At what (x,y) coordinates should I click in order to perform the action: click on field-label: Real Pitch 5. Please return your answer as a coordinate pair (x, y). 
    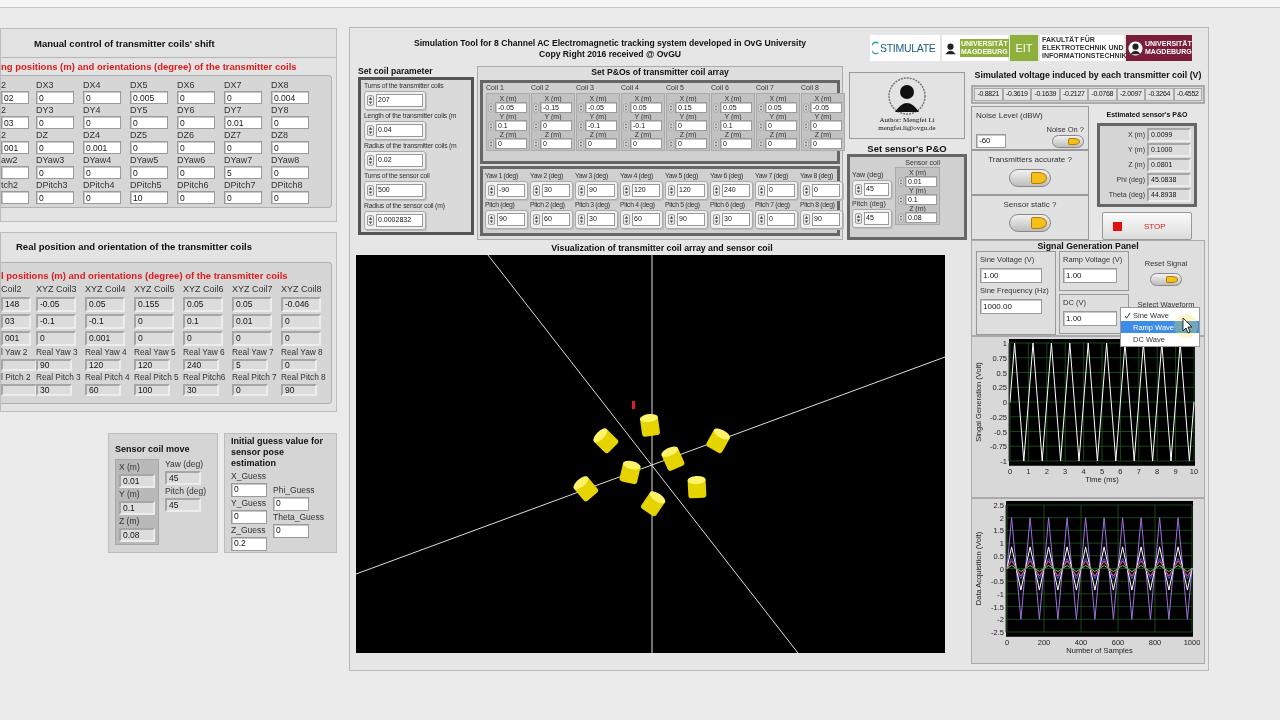
    Looking at the image, I should click on (157, 377).